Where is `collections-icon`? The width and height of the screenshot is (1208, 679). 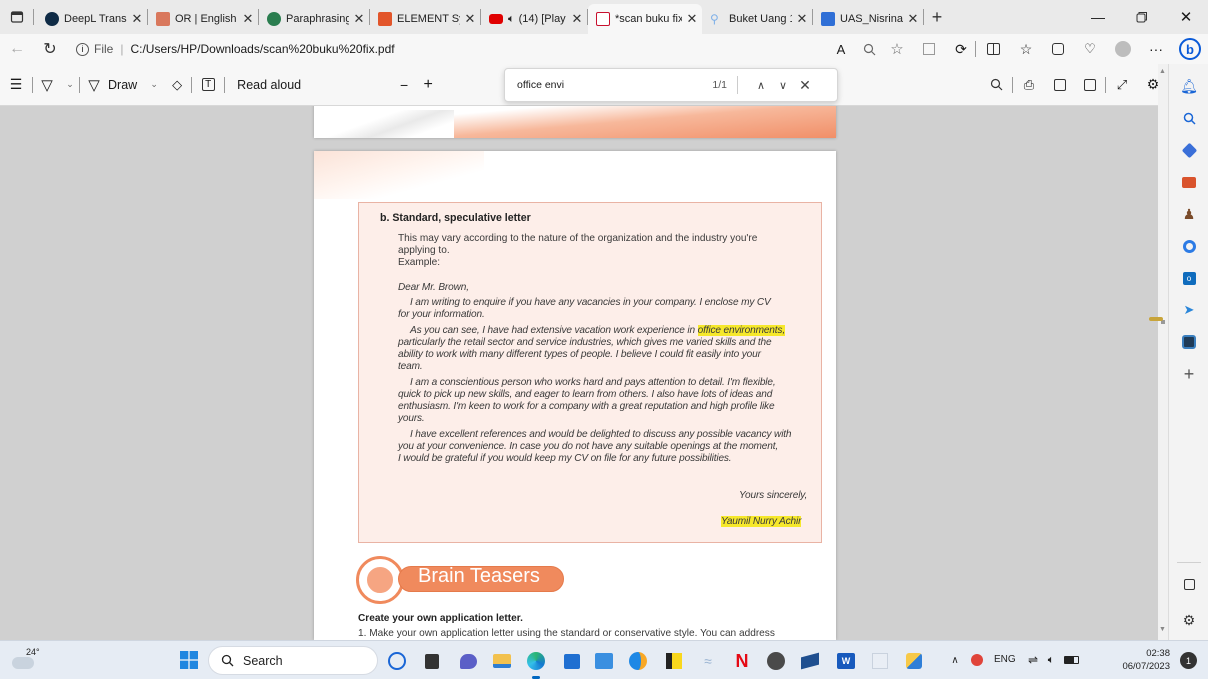
collections-icon is located at coordinates (1058, 49).